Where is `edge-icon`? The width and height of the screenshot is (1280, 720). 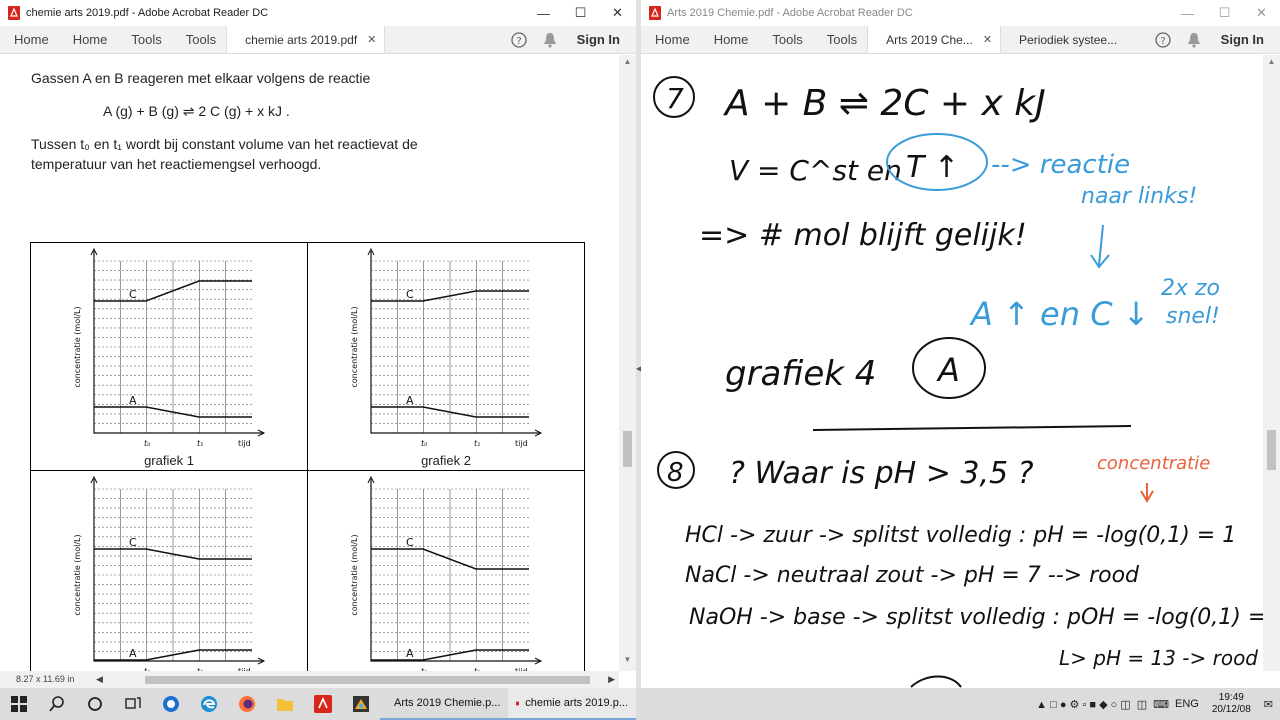 edge-icon is located at coordinates (209, 704).